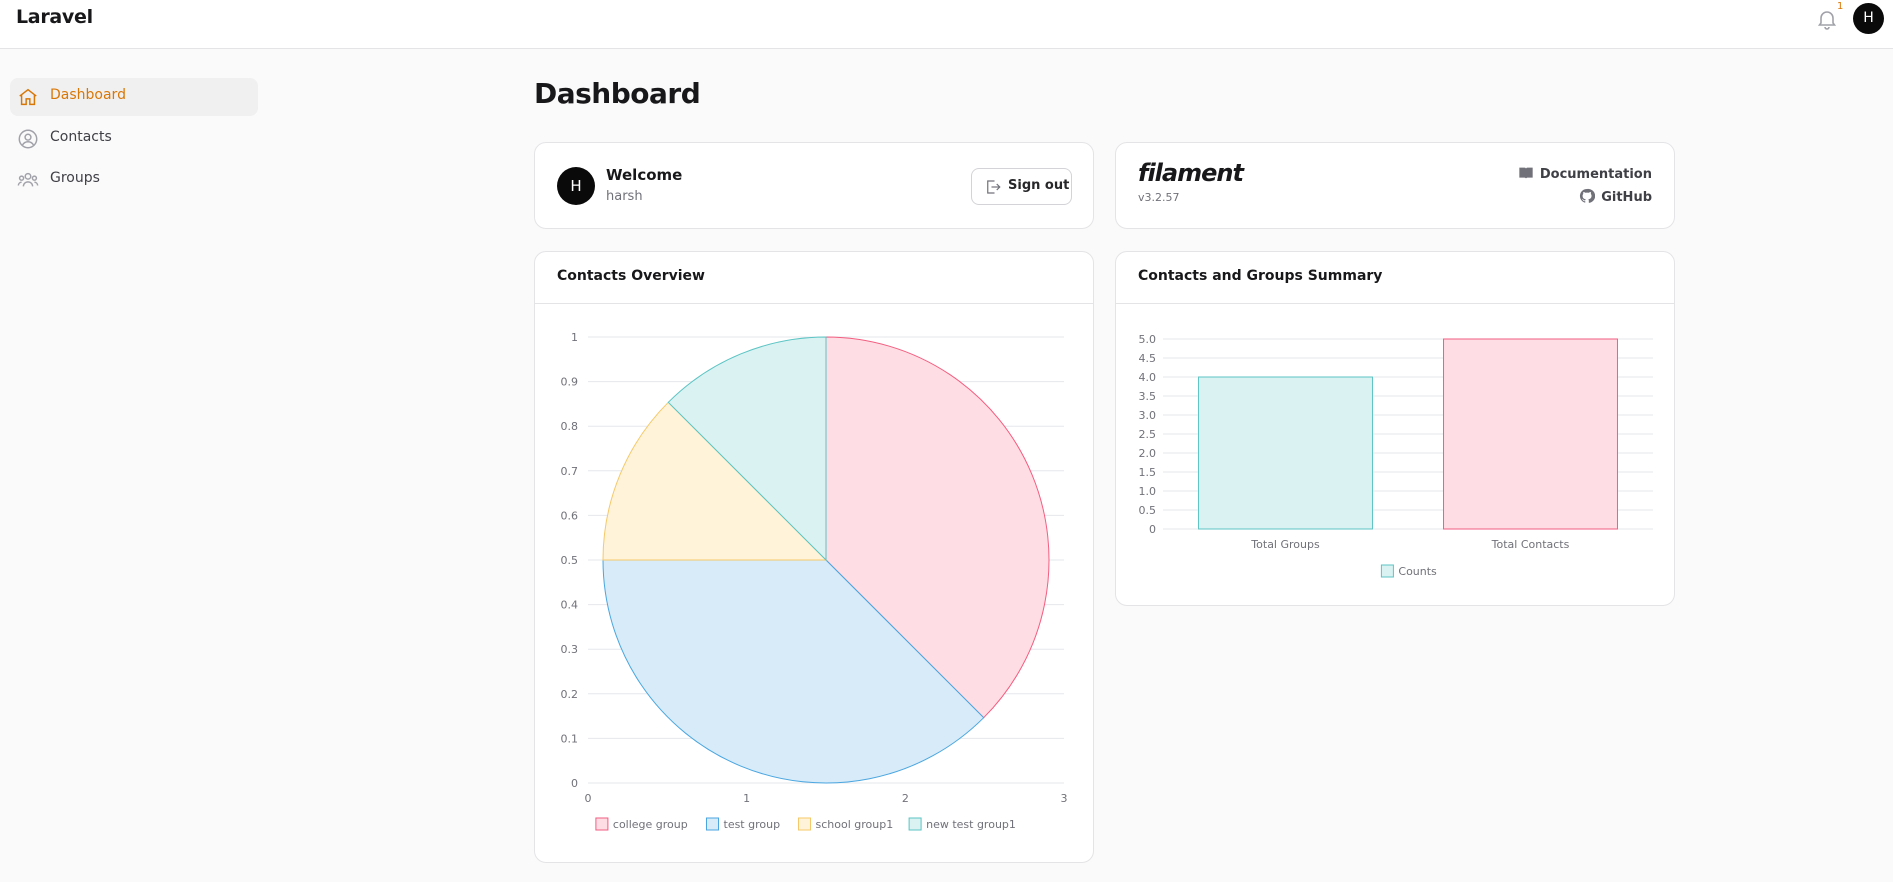  Describe the element at coordinates (1148, 339) in the screenshot. I see `y-tick-label: 5.0` at that location.